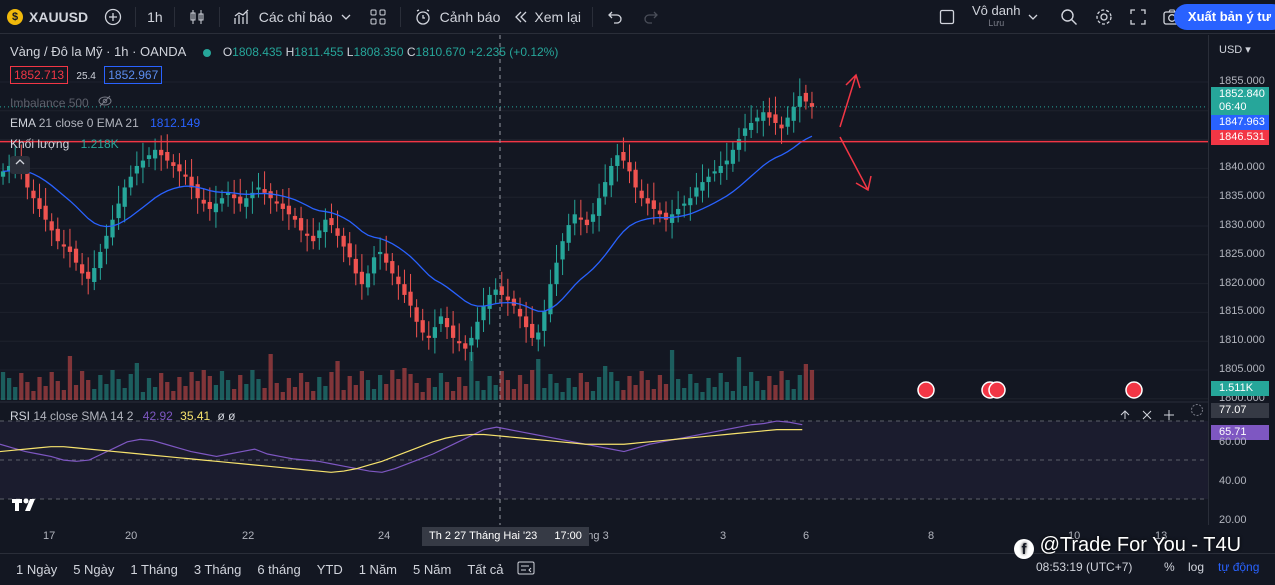 The width and height of the screenshot is (1275, 585). Describe the element at coordinates (1138, 17) in the screenshot. I see `fullscreen-button` at that location.